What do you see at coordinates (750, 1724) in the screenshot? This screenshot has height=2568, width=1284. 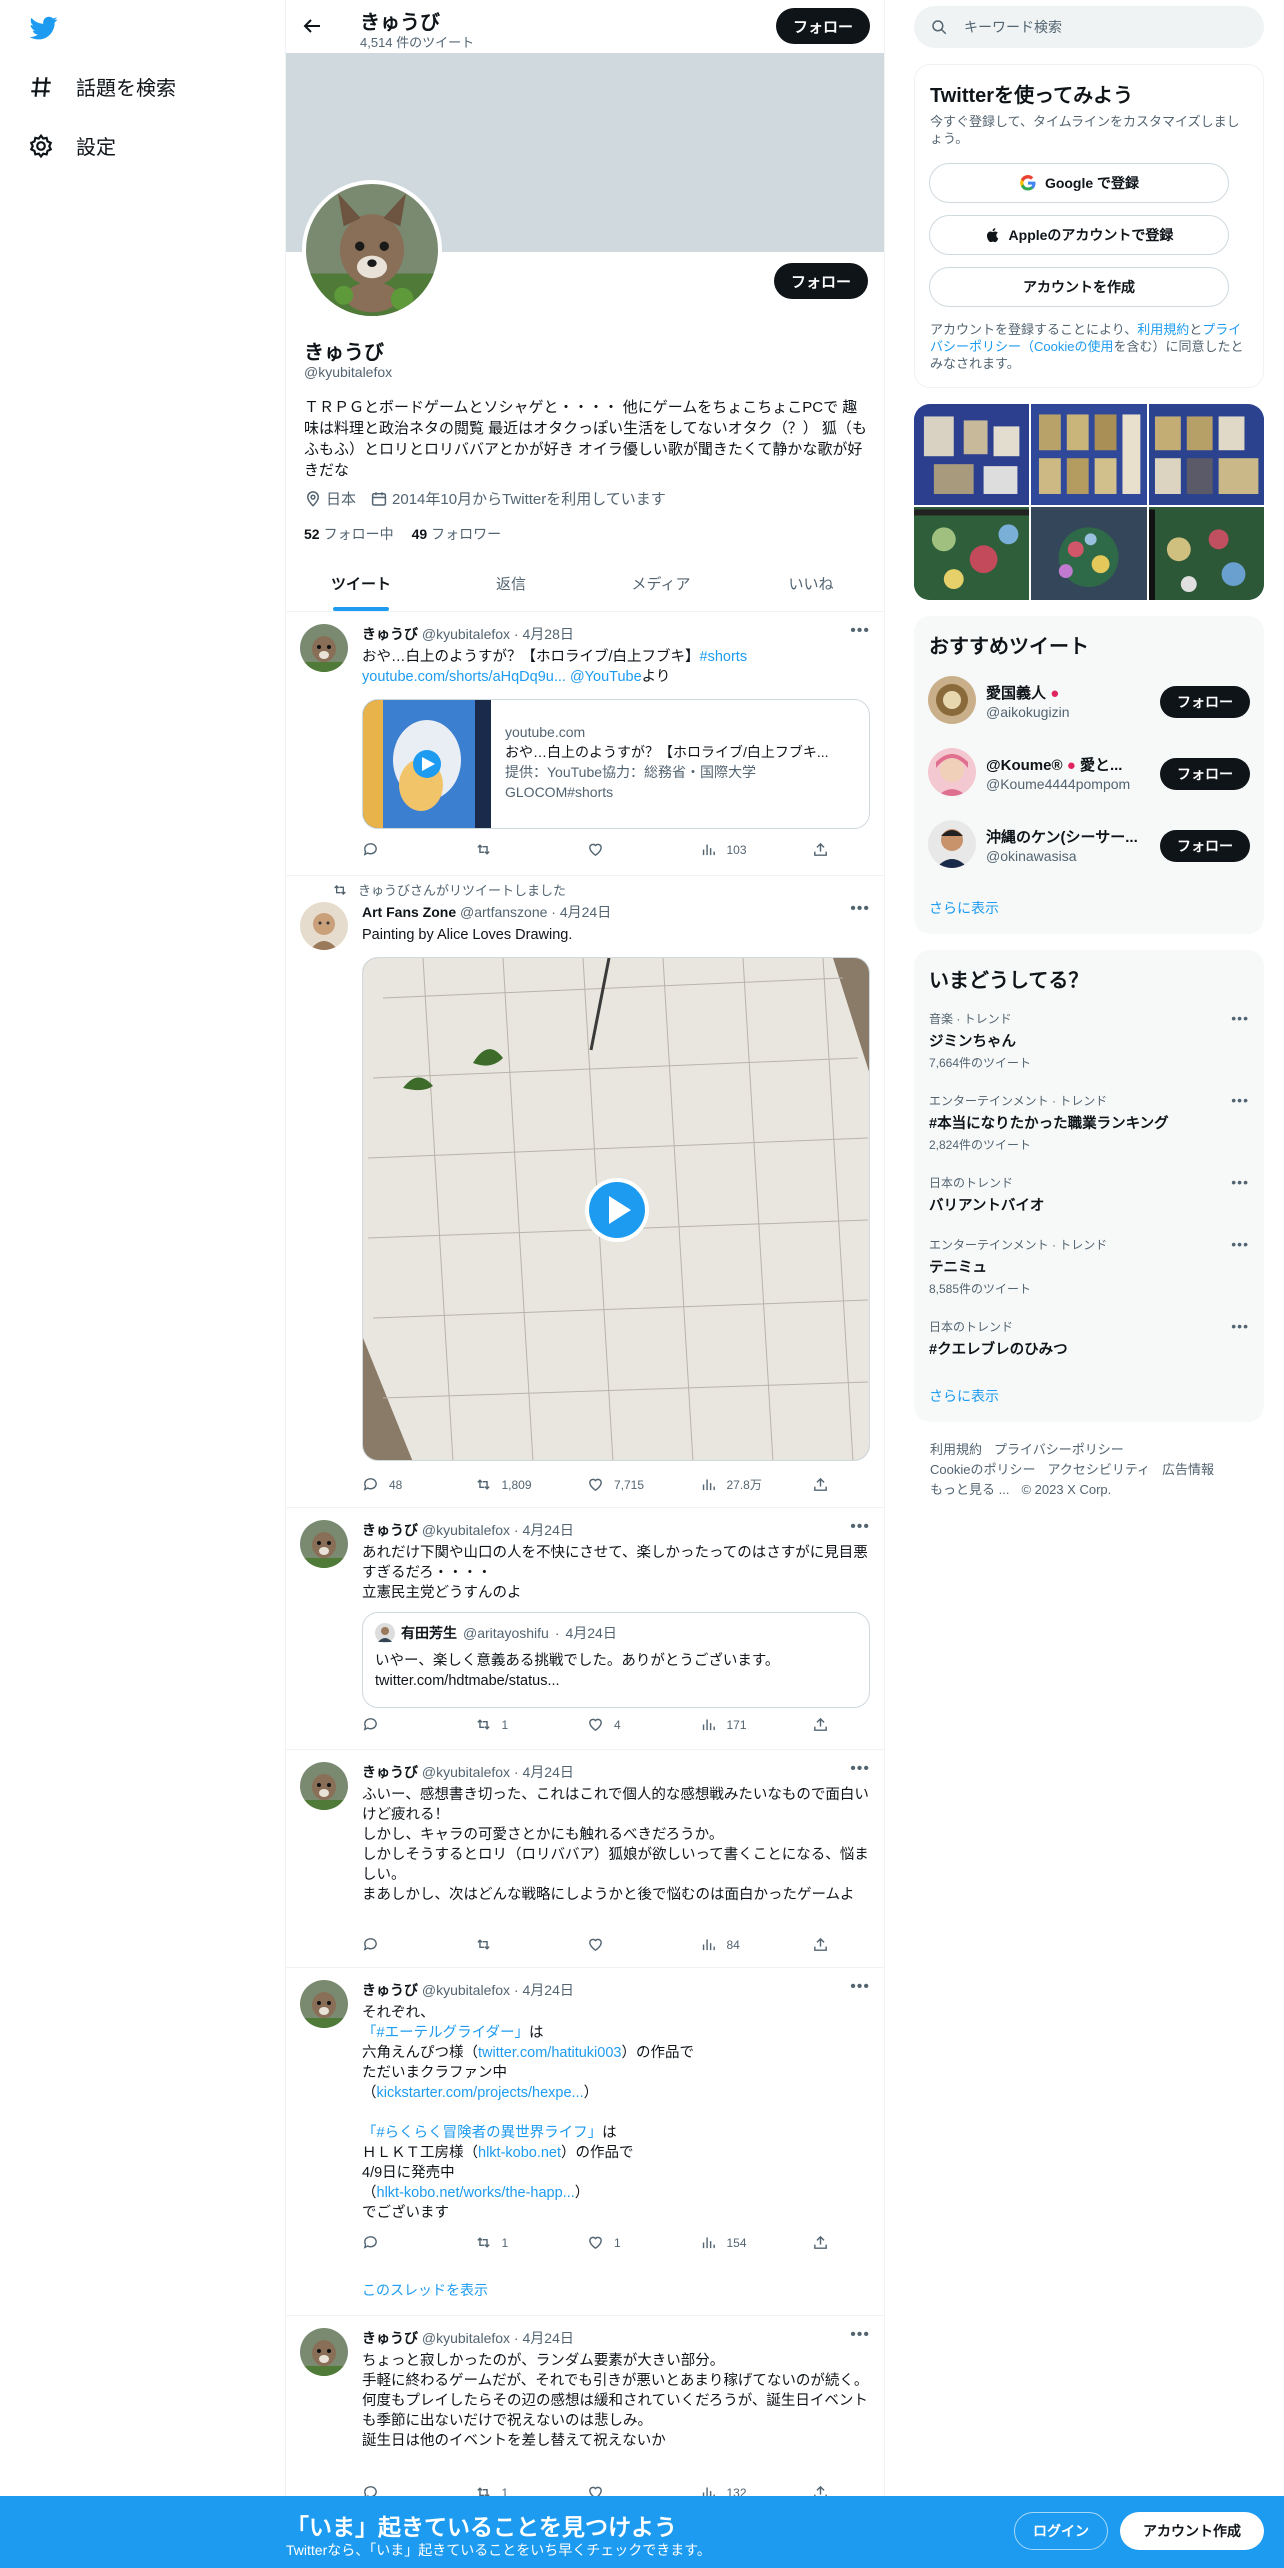 I see `views-button: 171` at bounding box center [750, 1724].